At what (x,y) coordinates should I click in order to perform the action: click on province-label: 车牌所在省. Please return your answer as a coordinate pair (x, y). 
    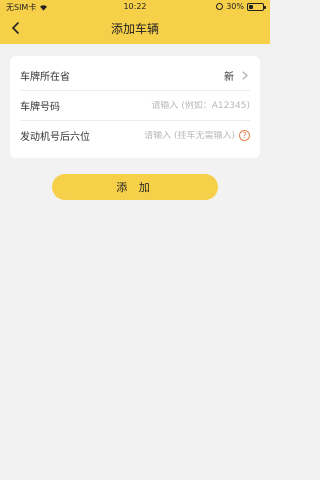
    Looking at the image, I should click on (45, 77).